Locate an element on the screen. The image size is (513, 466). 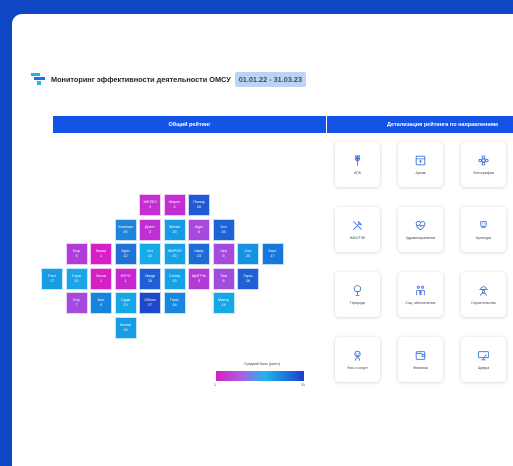
athlete-icon is located at coordinates (357, 355).